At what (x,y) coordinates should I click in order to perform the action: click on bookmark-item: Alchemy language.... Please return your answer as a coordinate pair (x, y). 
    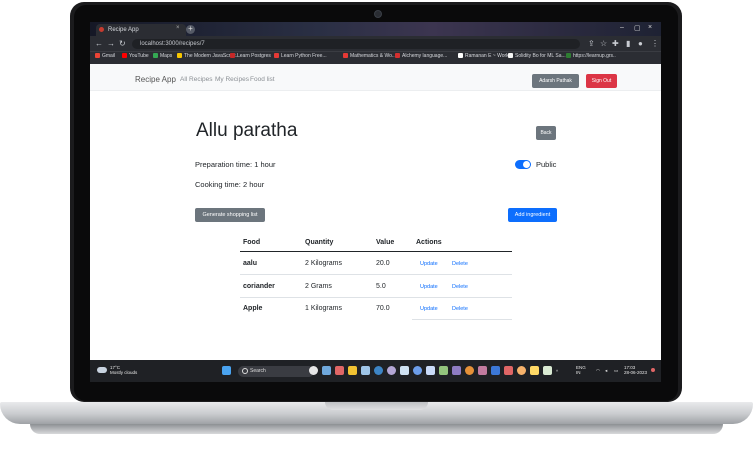
    Looking at the image, I should click on (421, 56).